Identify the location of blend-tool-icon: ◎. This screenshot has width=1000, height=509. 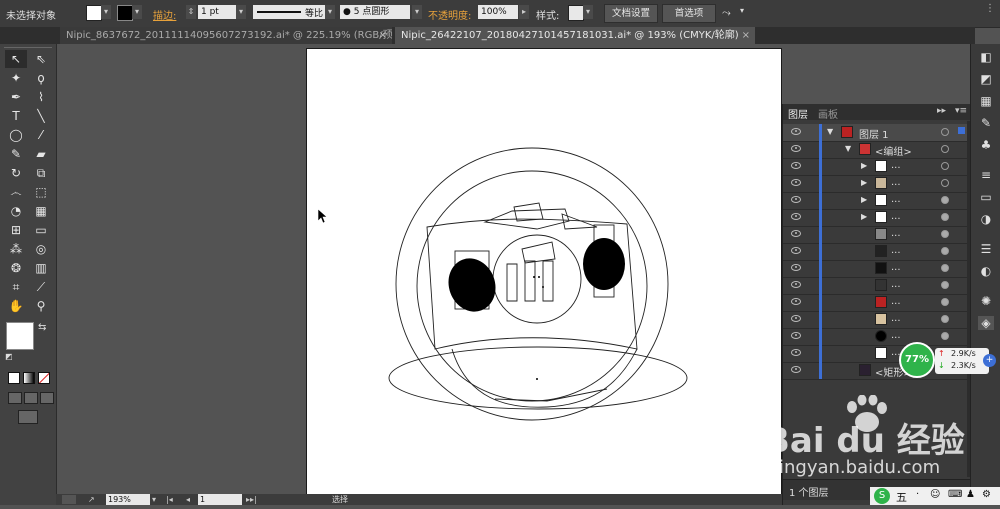
(41, 249).